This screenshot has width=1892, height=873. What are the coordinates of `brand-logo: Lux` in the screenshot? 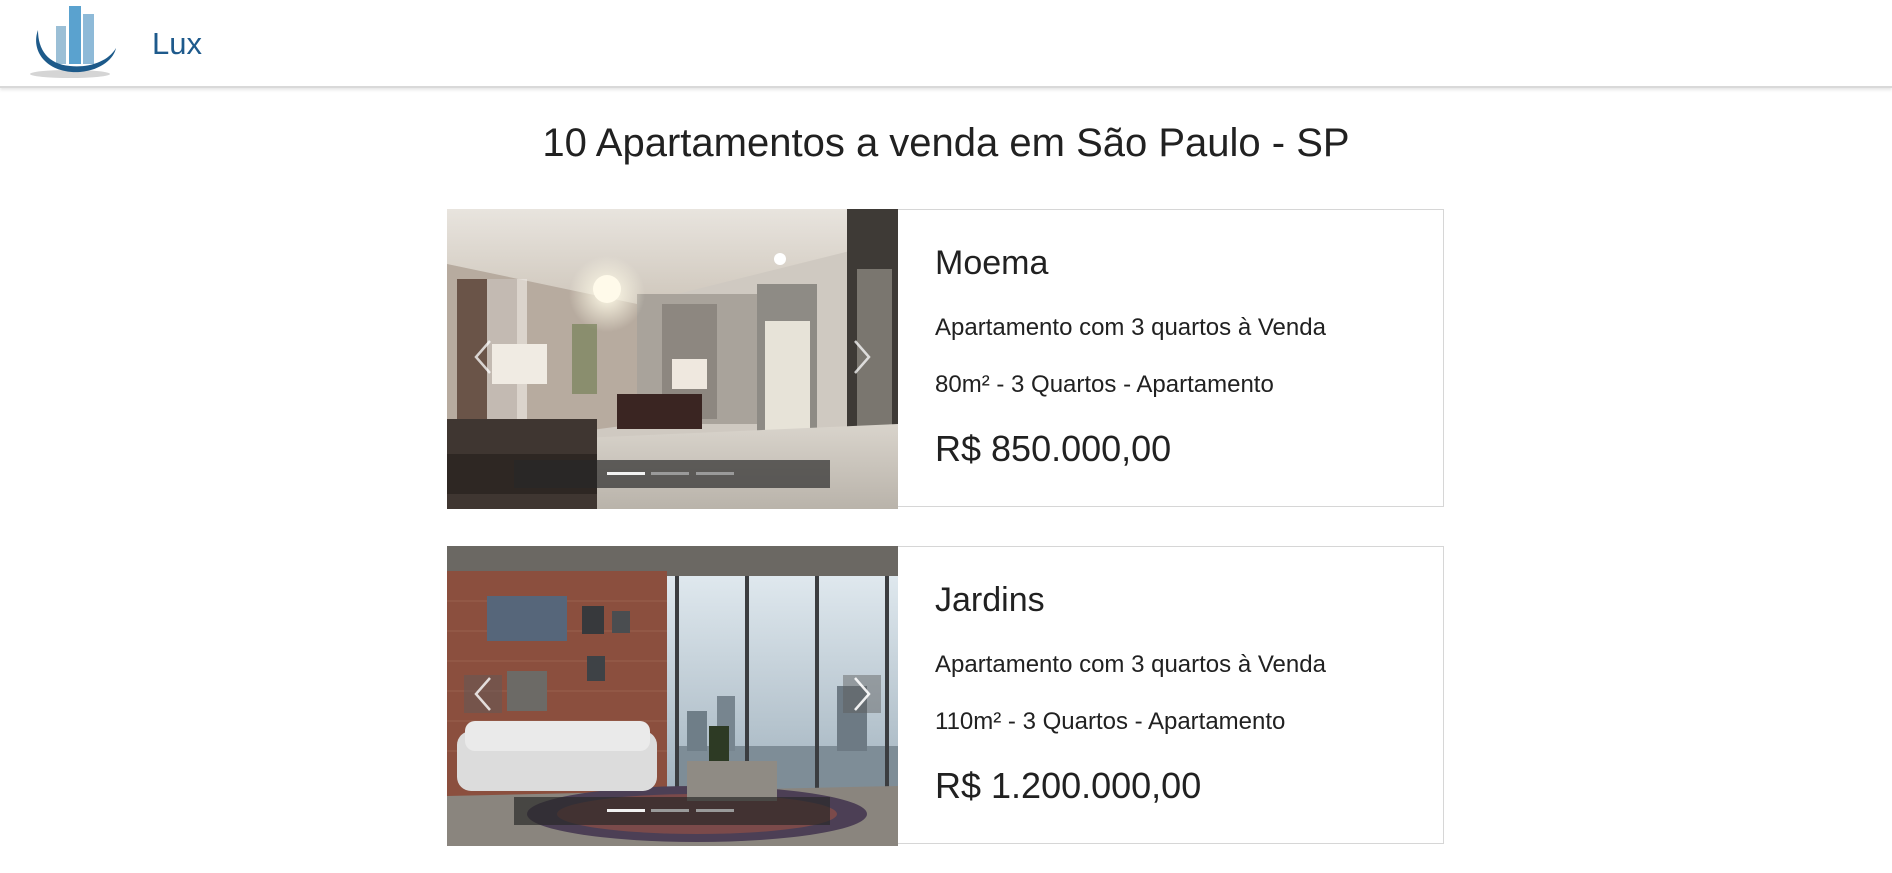 It's located at (116, 42).